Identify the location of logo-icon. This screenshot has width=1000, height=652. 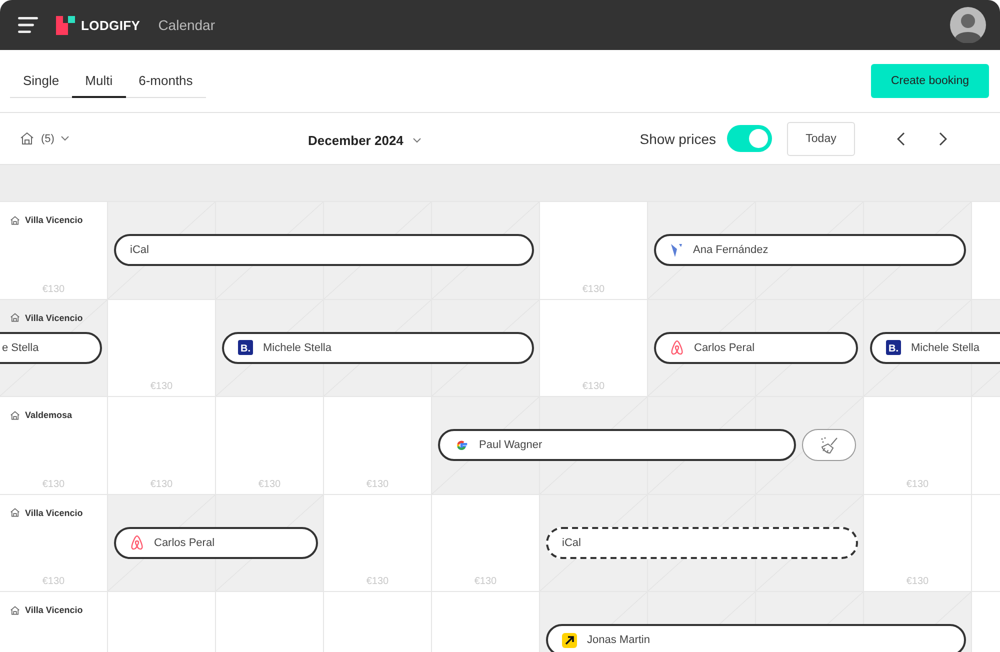
(65, 25).